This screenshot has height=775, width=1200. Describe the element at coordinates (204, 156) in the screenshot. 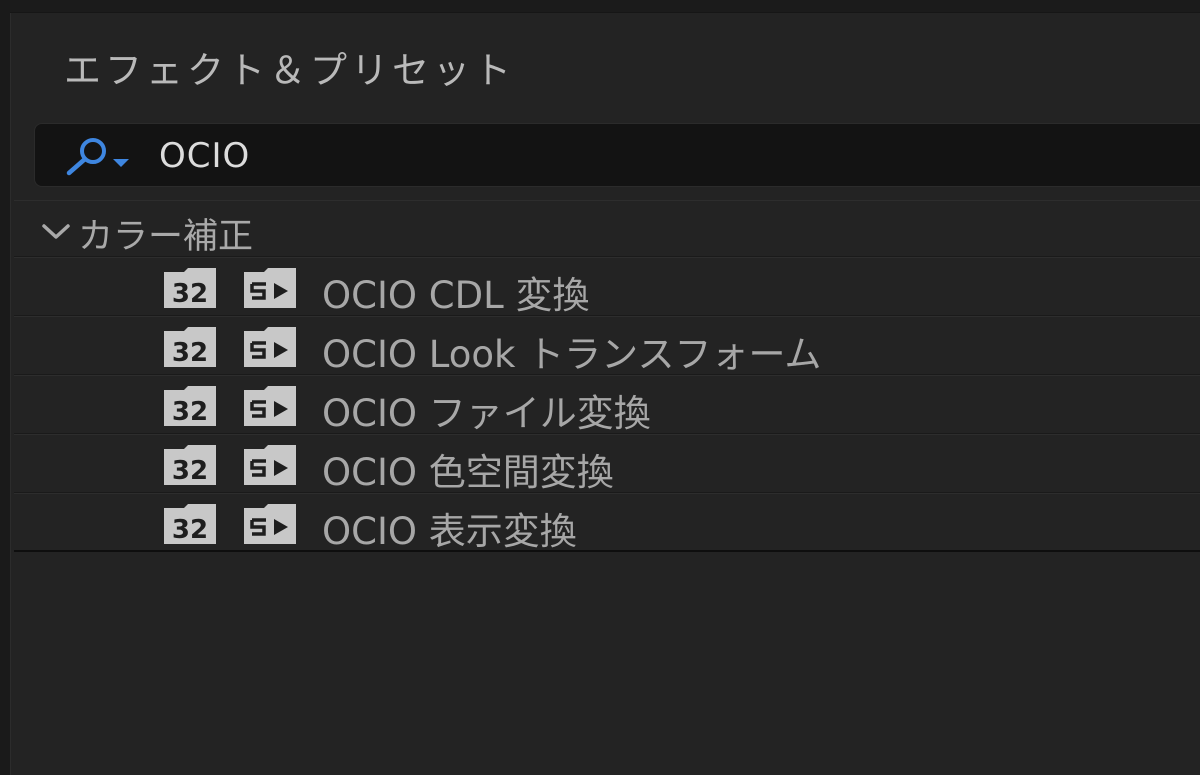

I see `search-input: OCIO` at that location.